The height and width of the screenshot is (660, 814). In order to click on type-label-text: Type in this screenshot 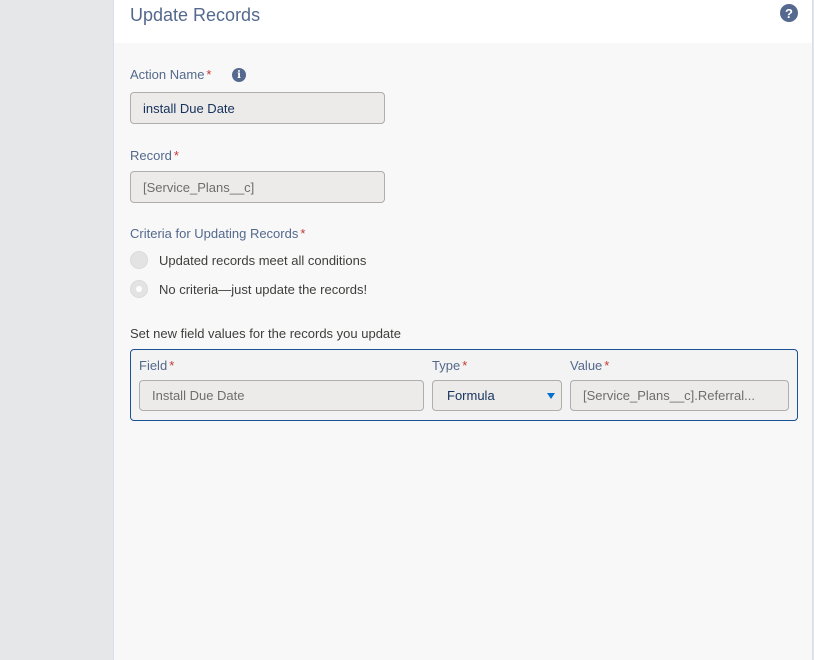, I will do `click(446, 365)`.